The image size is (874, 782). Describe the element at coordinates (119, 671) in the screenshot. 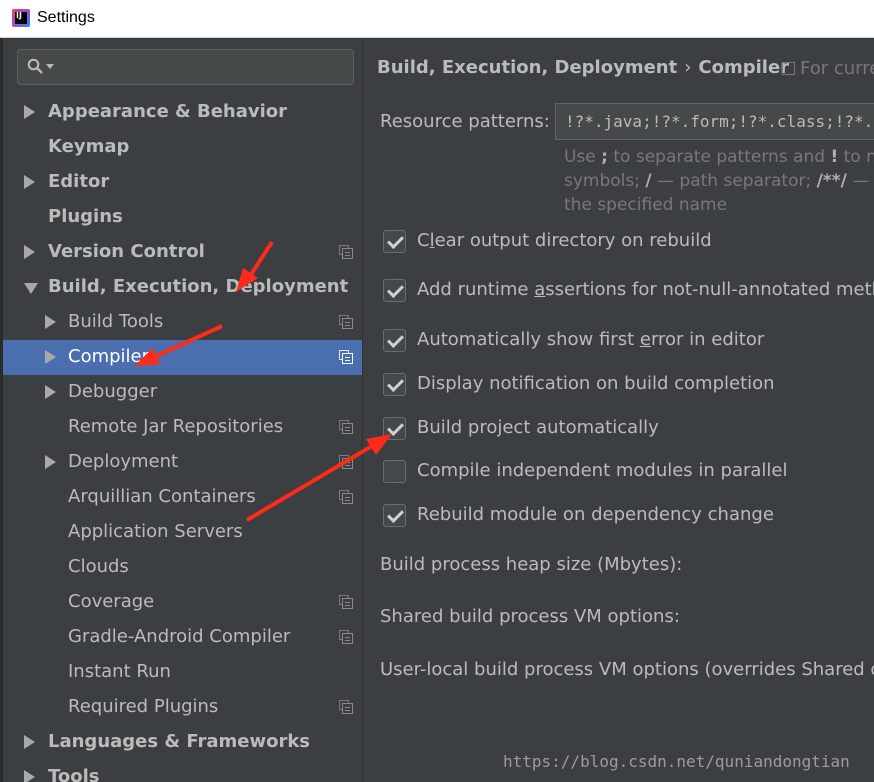

I see `sidebar-item-label: Instant Run` at that location.